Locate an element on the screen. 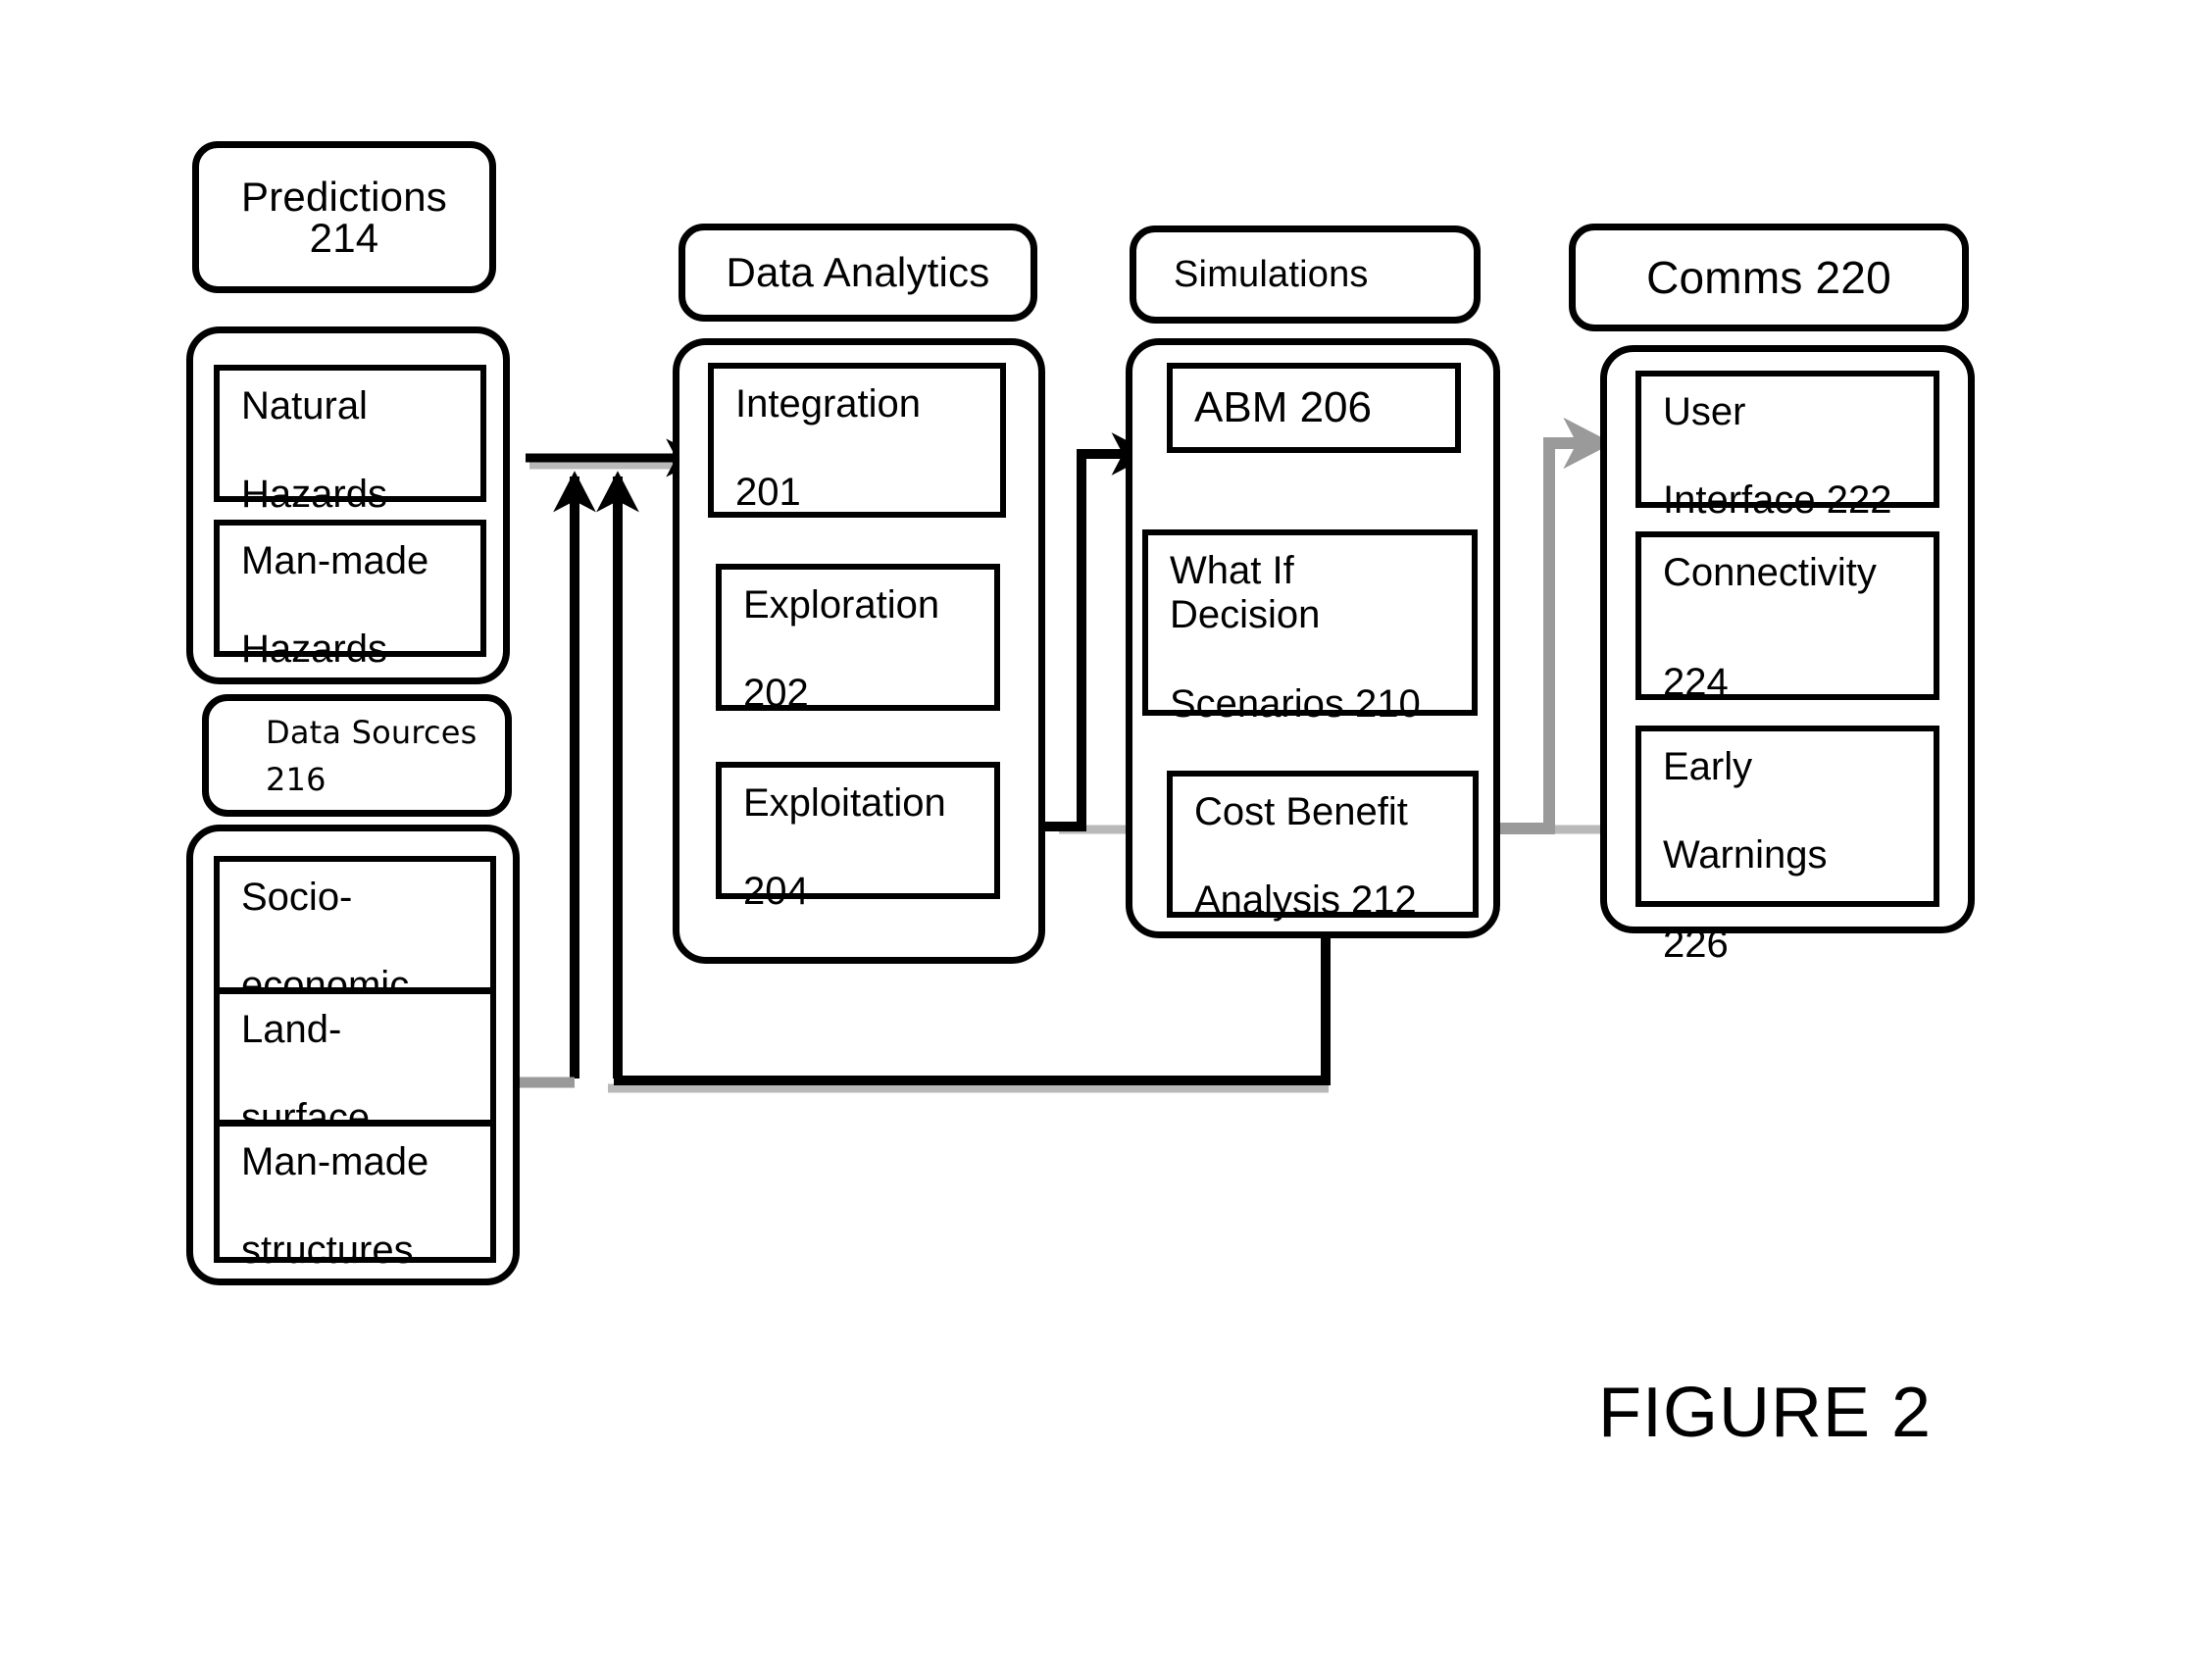 Image resolution: width=2212 pixels, height=1655 pixels. box-connectivity: Connectivity 224 is located at coordinates (1787, 617).